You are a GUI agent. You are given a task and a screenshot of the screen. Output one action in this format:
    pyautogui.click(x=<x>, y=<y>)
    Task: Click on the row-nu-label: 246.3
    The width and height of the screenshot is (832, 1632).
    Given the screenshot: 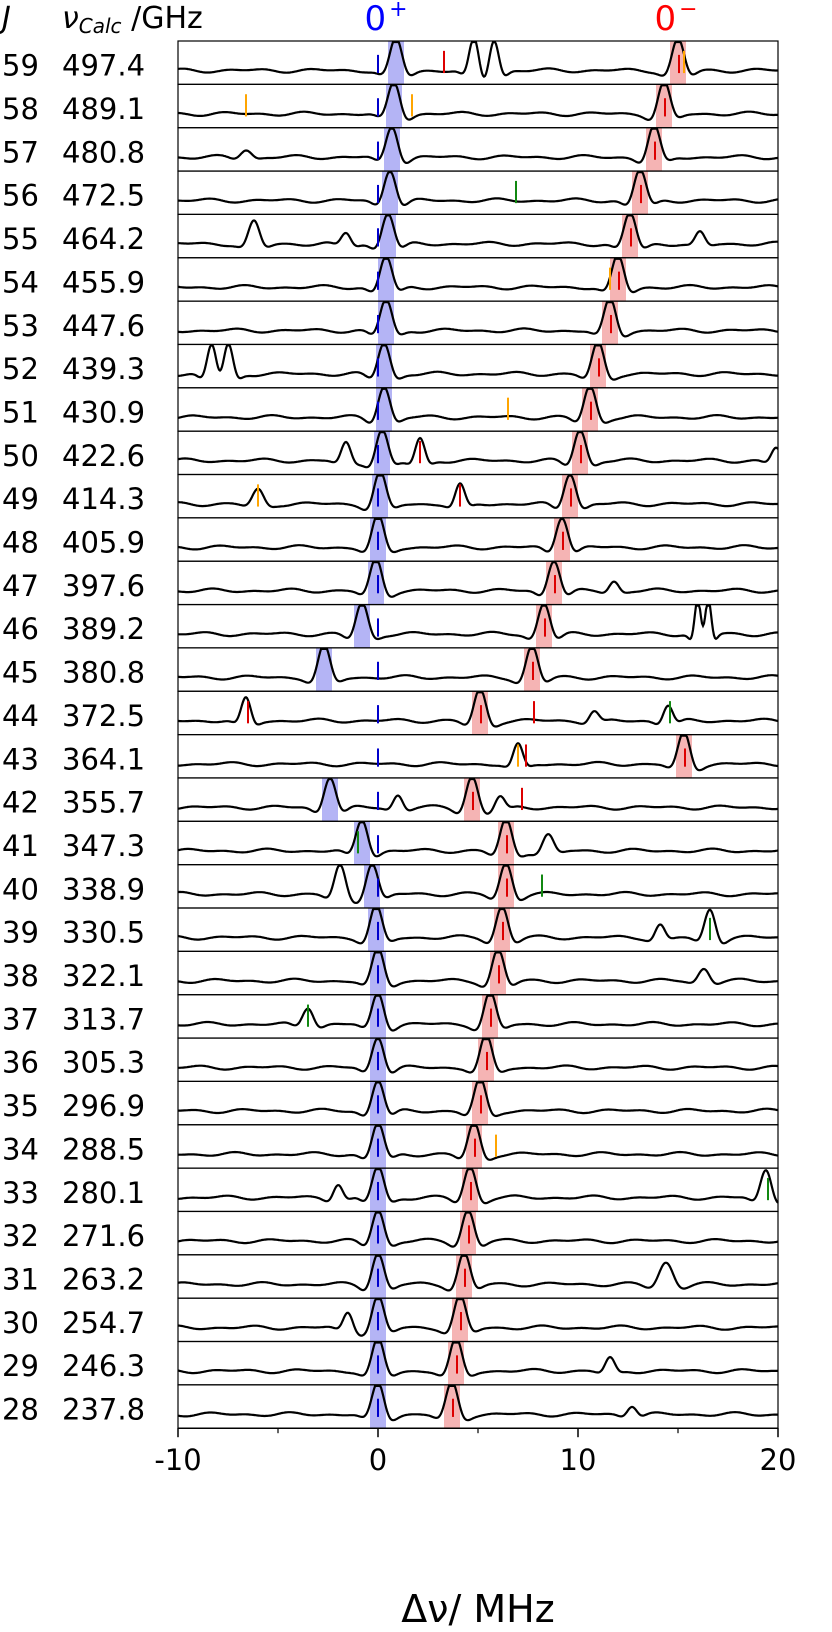 What is the action you would take?
    pyautogui.click(x=103, y=1366)
    